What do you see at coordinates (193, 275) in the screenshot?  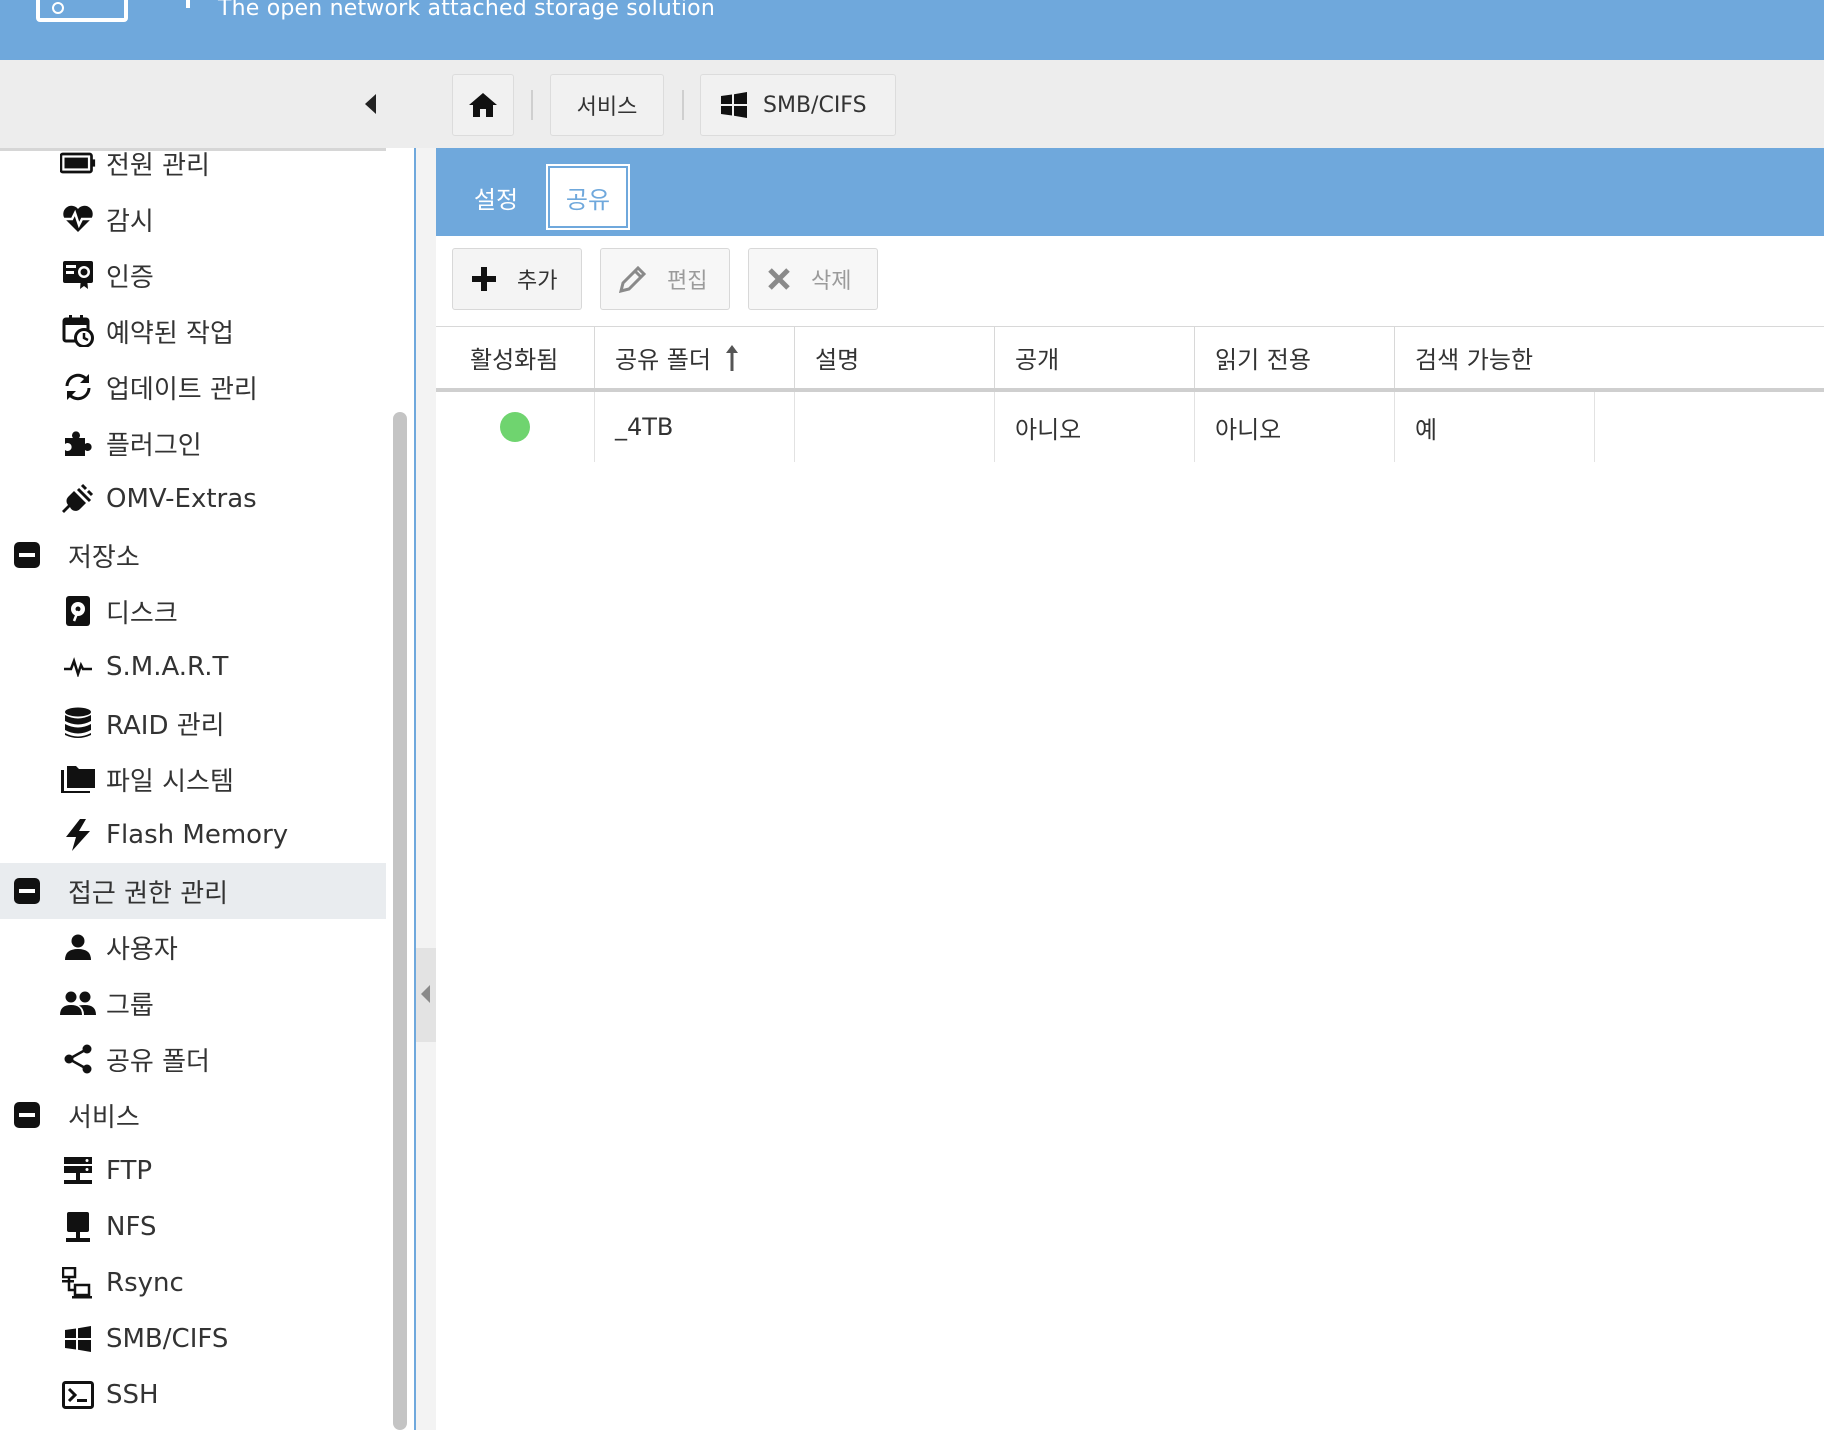 I see `sidebar-item-certificates: 인증` at bounding box center [193, 275].